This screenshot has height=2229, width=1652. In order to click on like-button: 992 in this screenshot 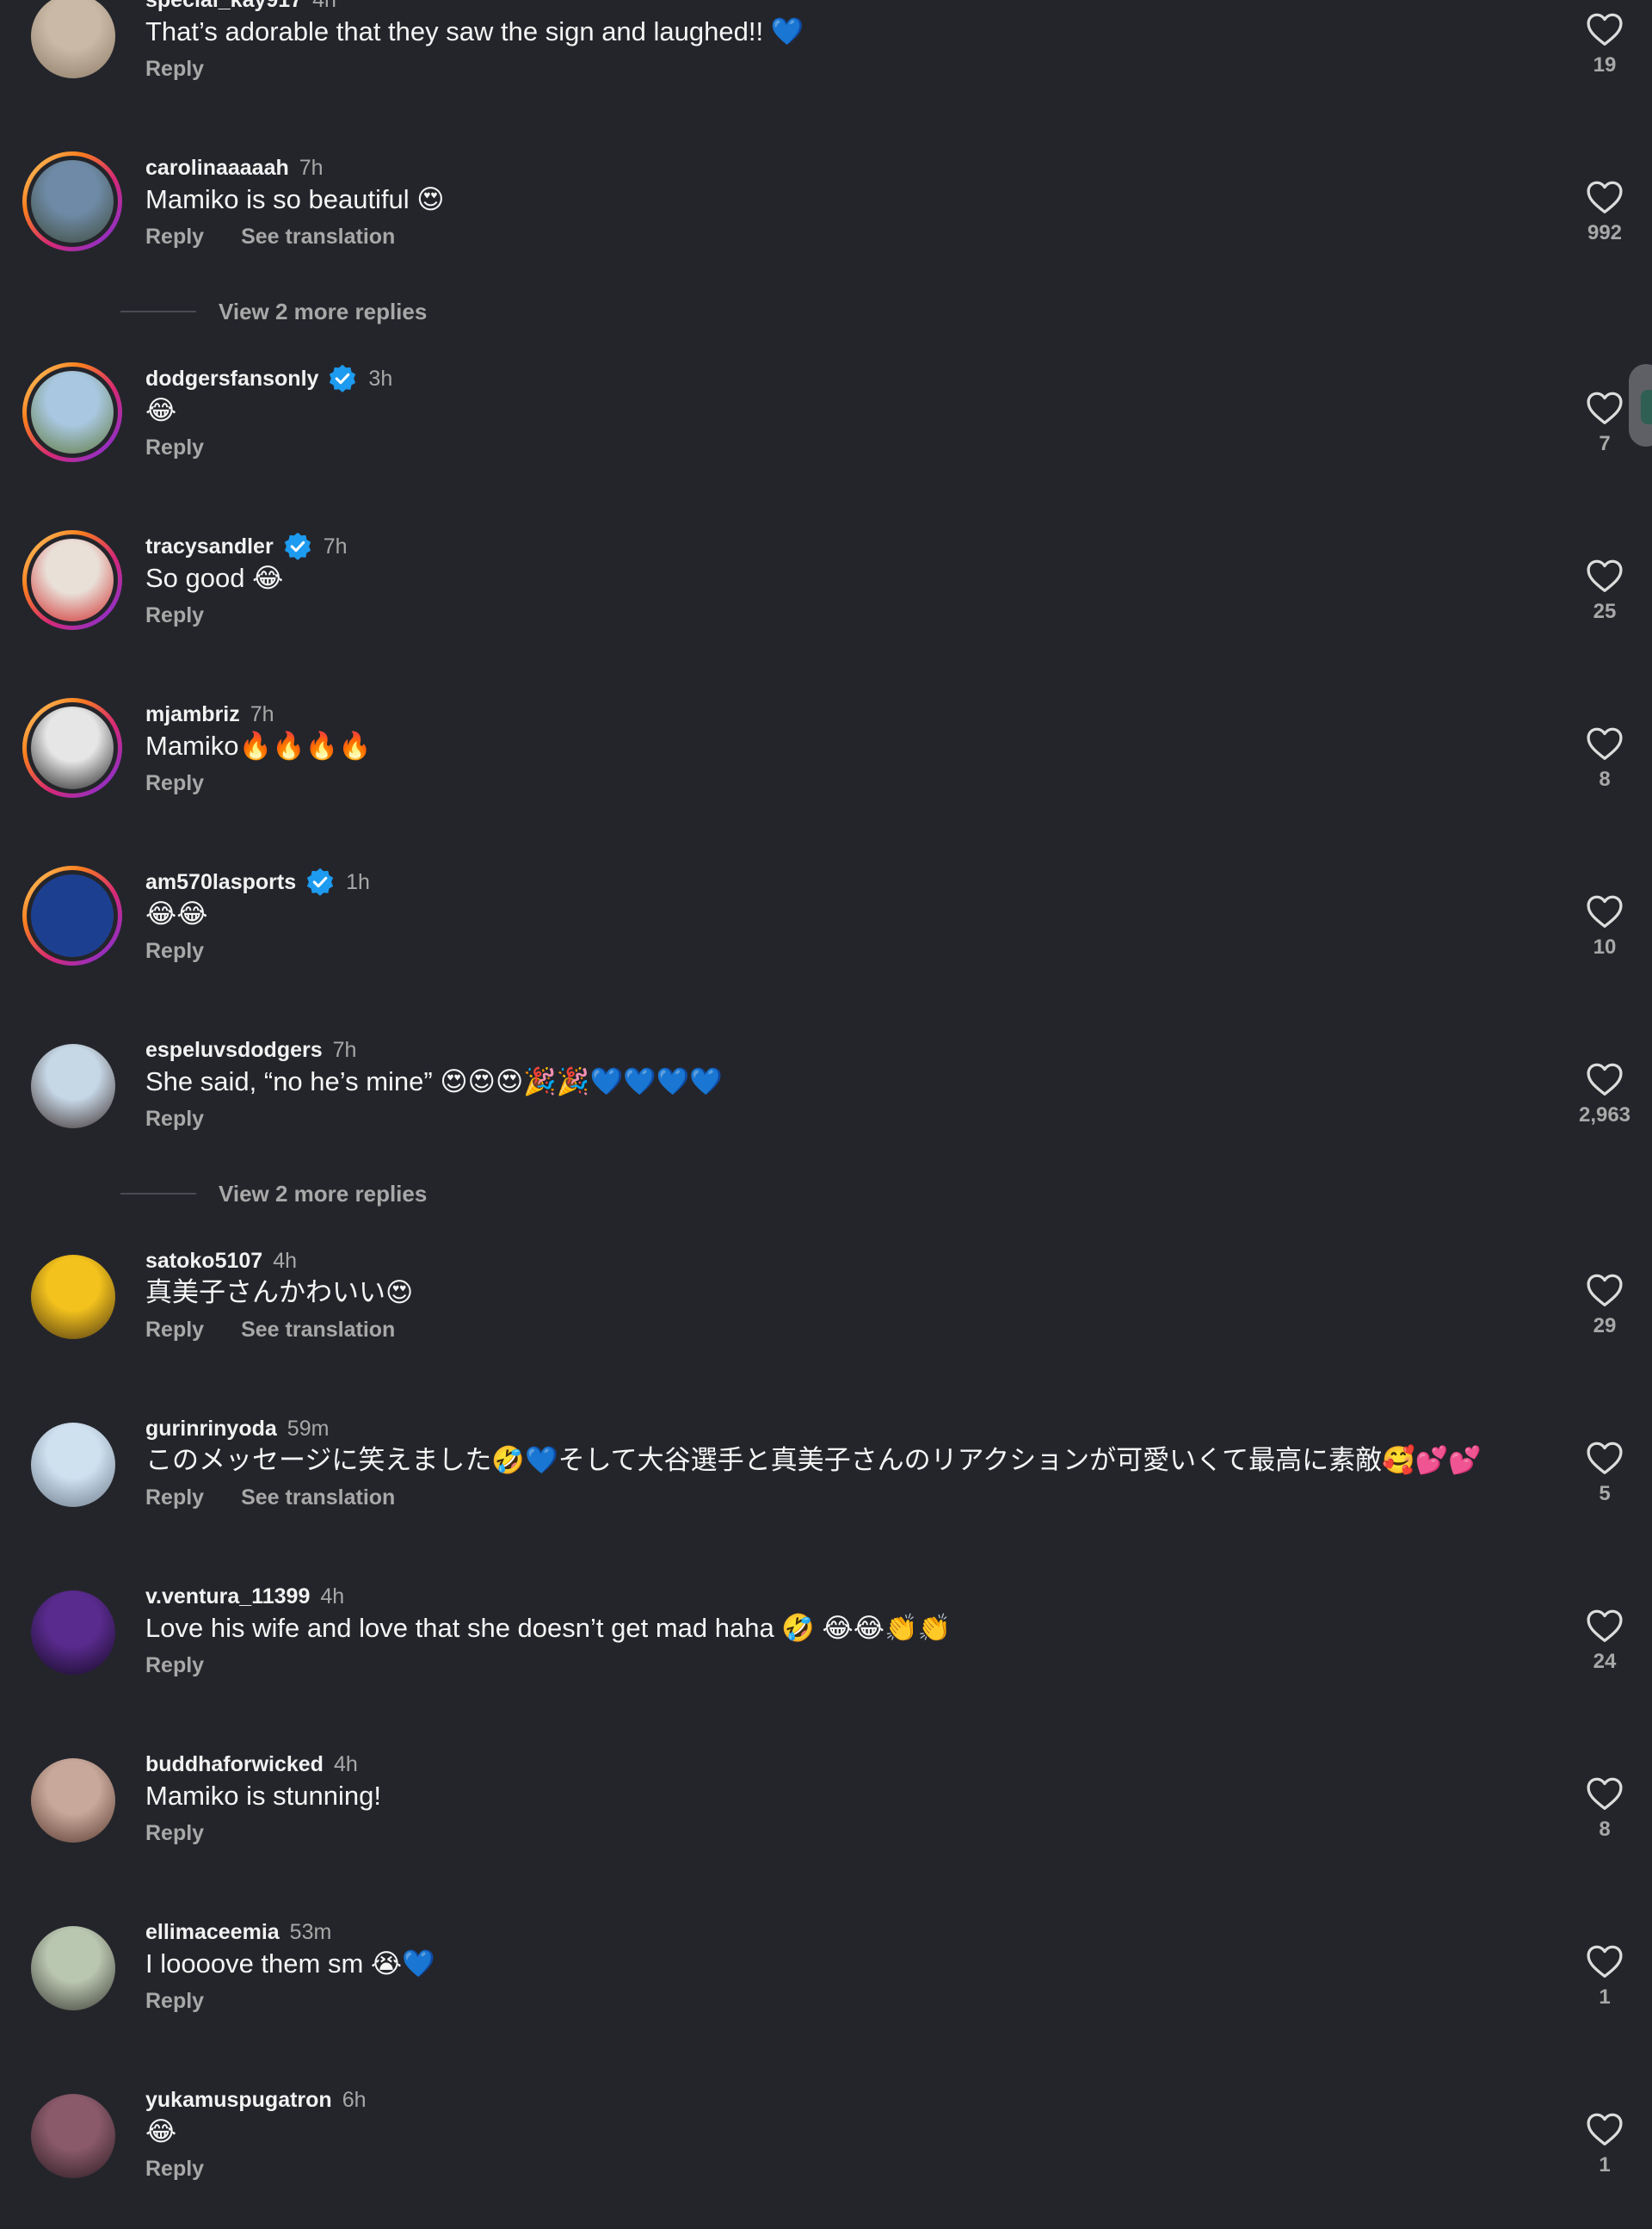, I will do `click(1604, 212)`.